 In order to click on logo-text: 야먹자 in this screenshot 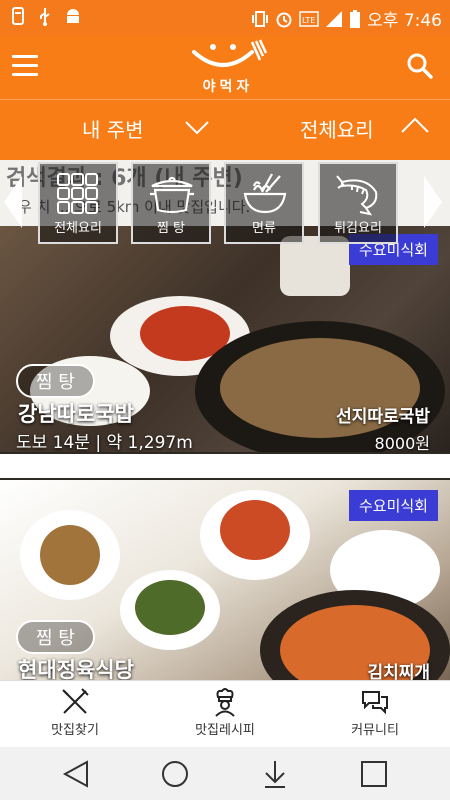, I will do `click(228, 87)`.